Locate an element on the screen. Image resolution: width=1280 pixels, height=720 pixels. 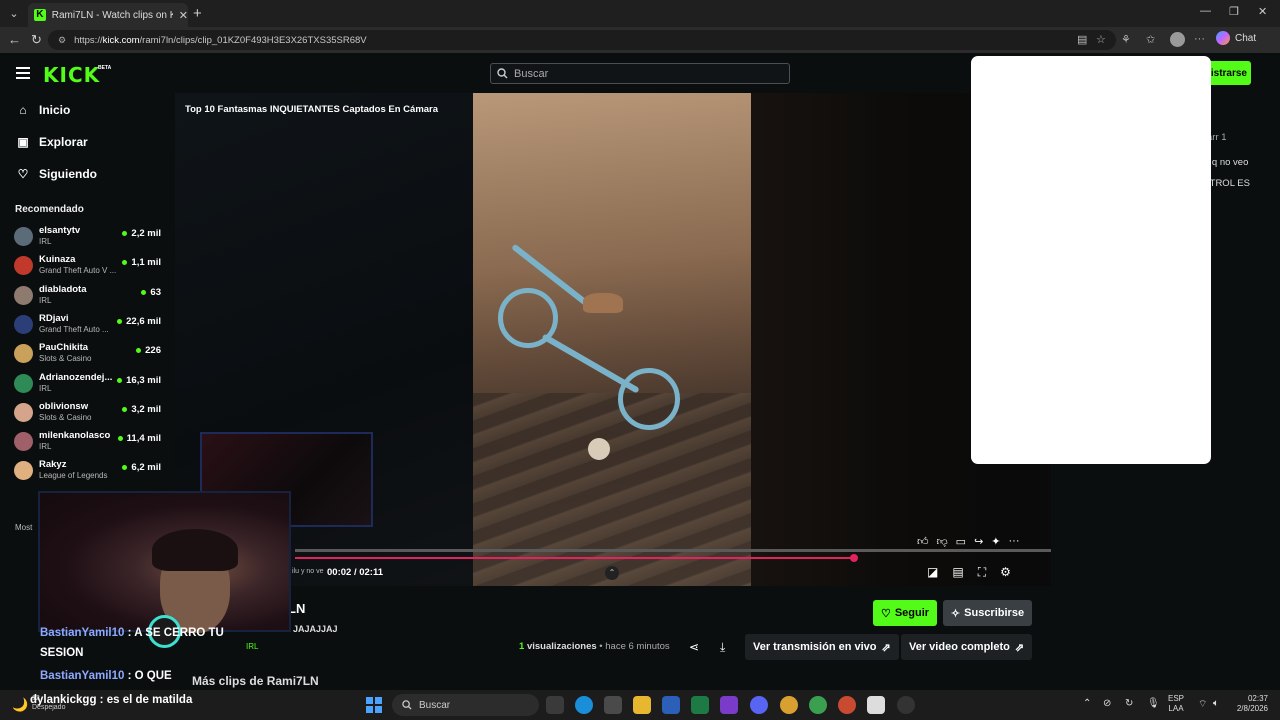
download-icon: ⤓ is located at coordinates (722, 647).